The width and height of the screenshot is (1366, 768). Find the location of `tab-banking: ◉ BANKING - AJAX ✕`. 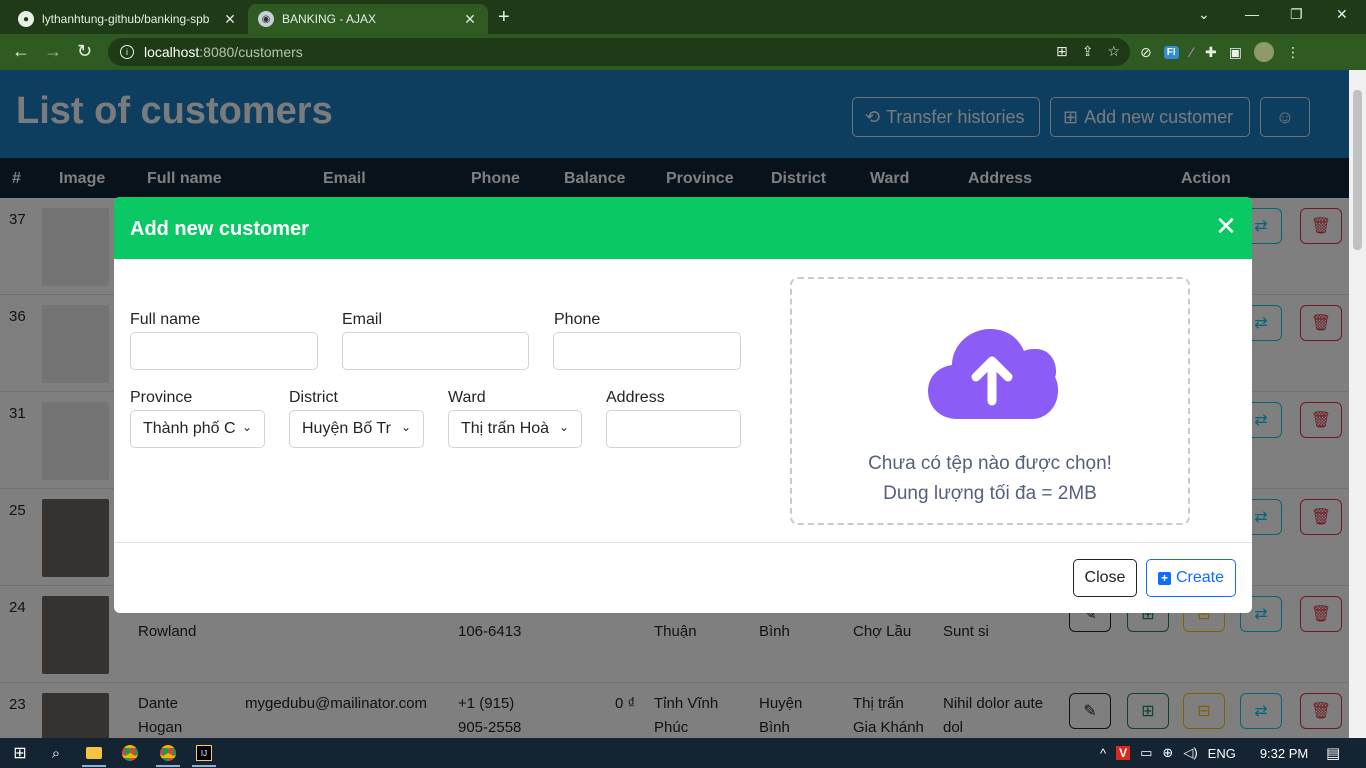

tab-banking: ◉ BANKING - AJAX ✕ is located at coordinates (368, 19).